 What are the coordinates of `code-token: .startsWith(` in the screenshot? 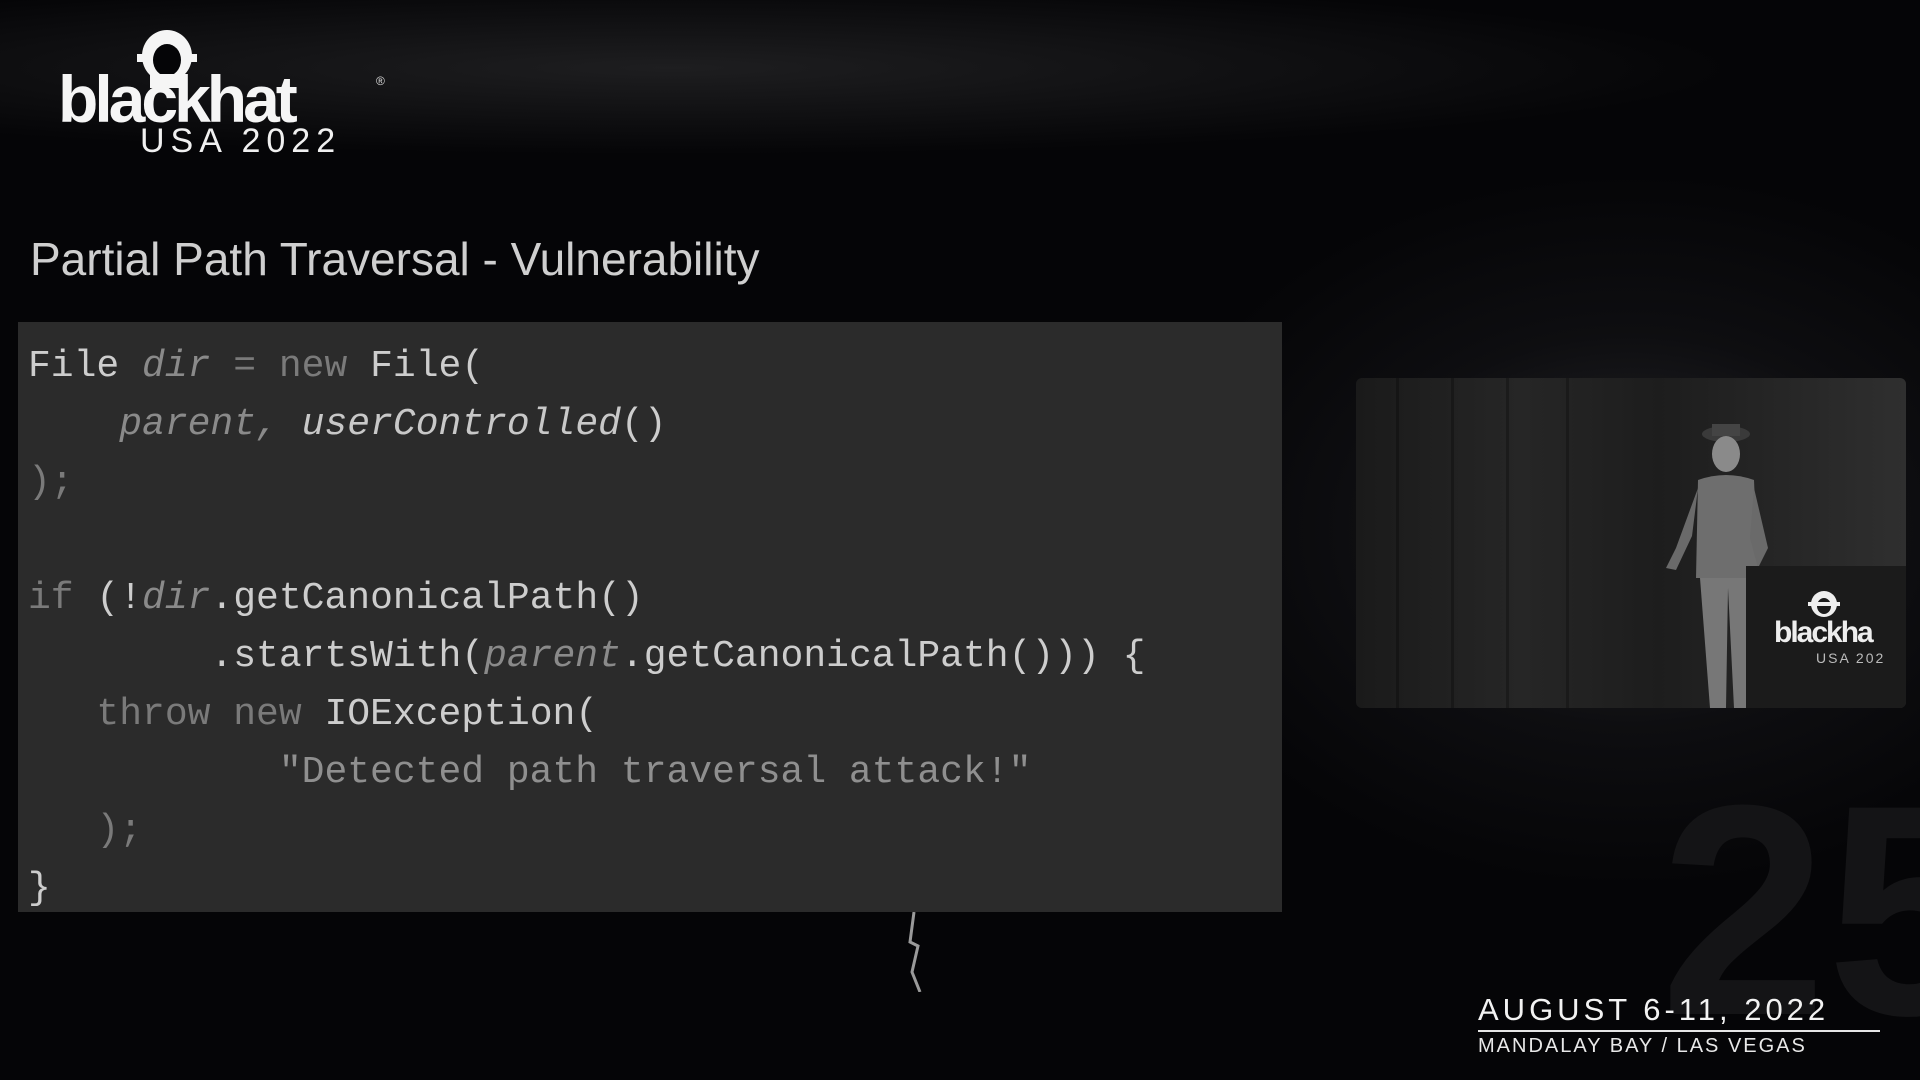 It's located at (256, 656).